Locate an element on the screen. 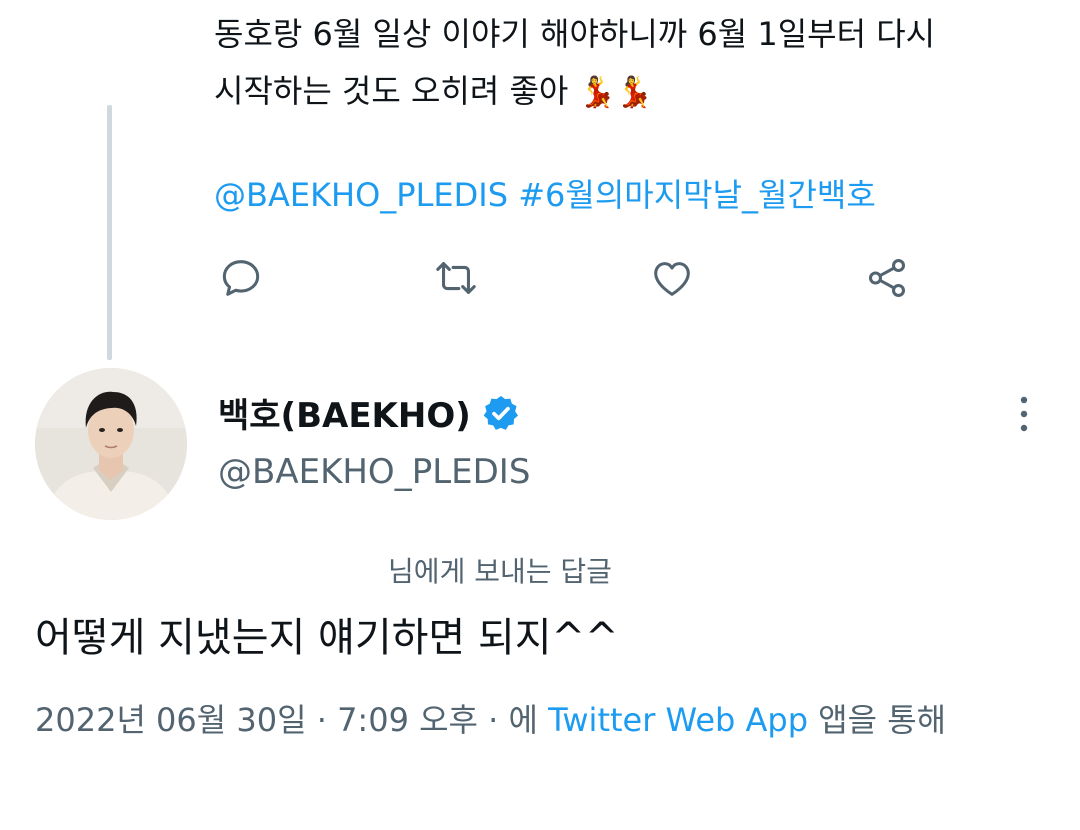  comment-icon is located at coordinates (241, 278).